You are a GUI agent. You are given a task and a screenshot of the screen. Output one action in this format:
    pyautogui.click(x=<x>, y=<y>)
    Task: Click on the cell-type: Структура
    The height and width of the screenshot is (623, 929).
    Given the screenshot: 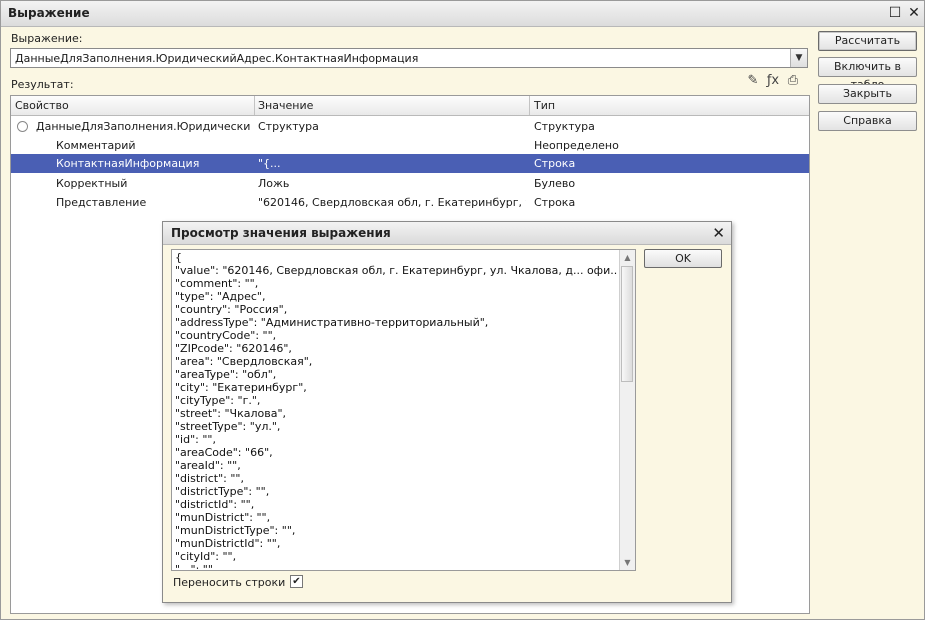 What is the action you would take?
    pyautogui.click(x=564, y=126)
    